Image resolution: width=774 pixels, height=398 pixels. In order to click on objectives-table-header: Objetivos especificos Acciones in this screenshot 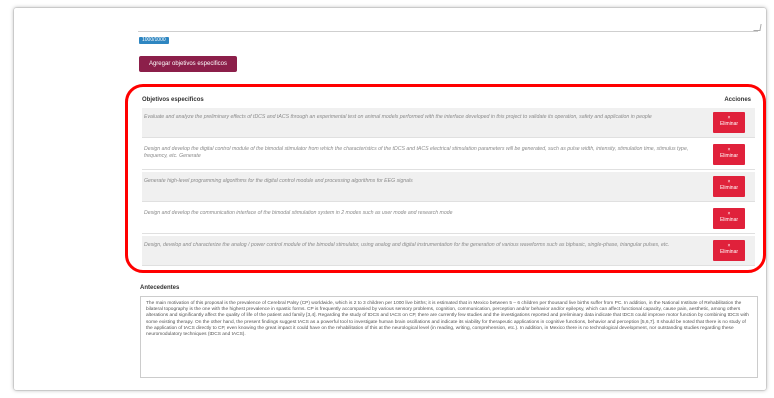, I will do `click(448, 101)`.